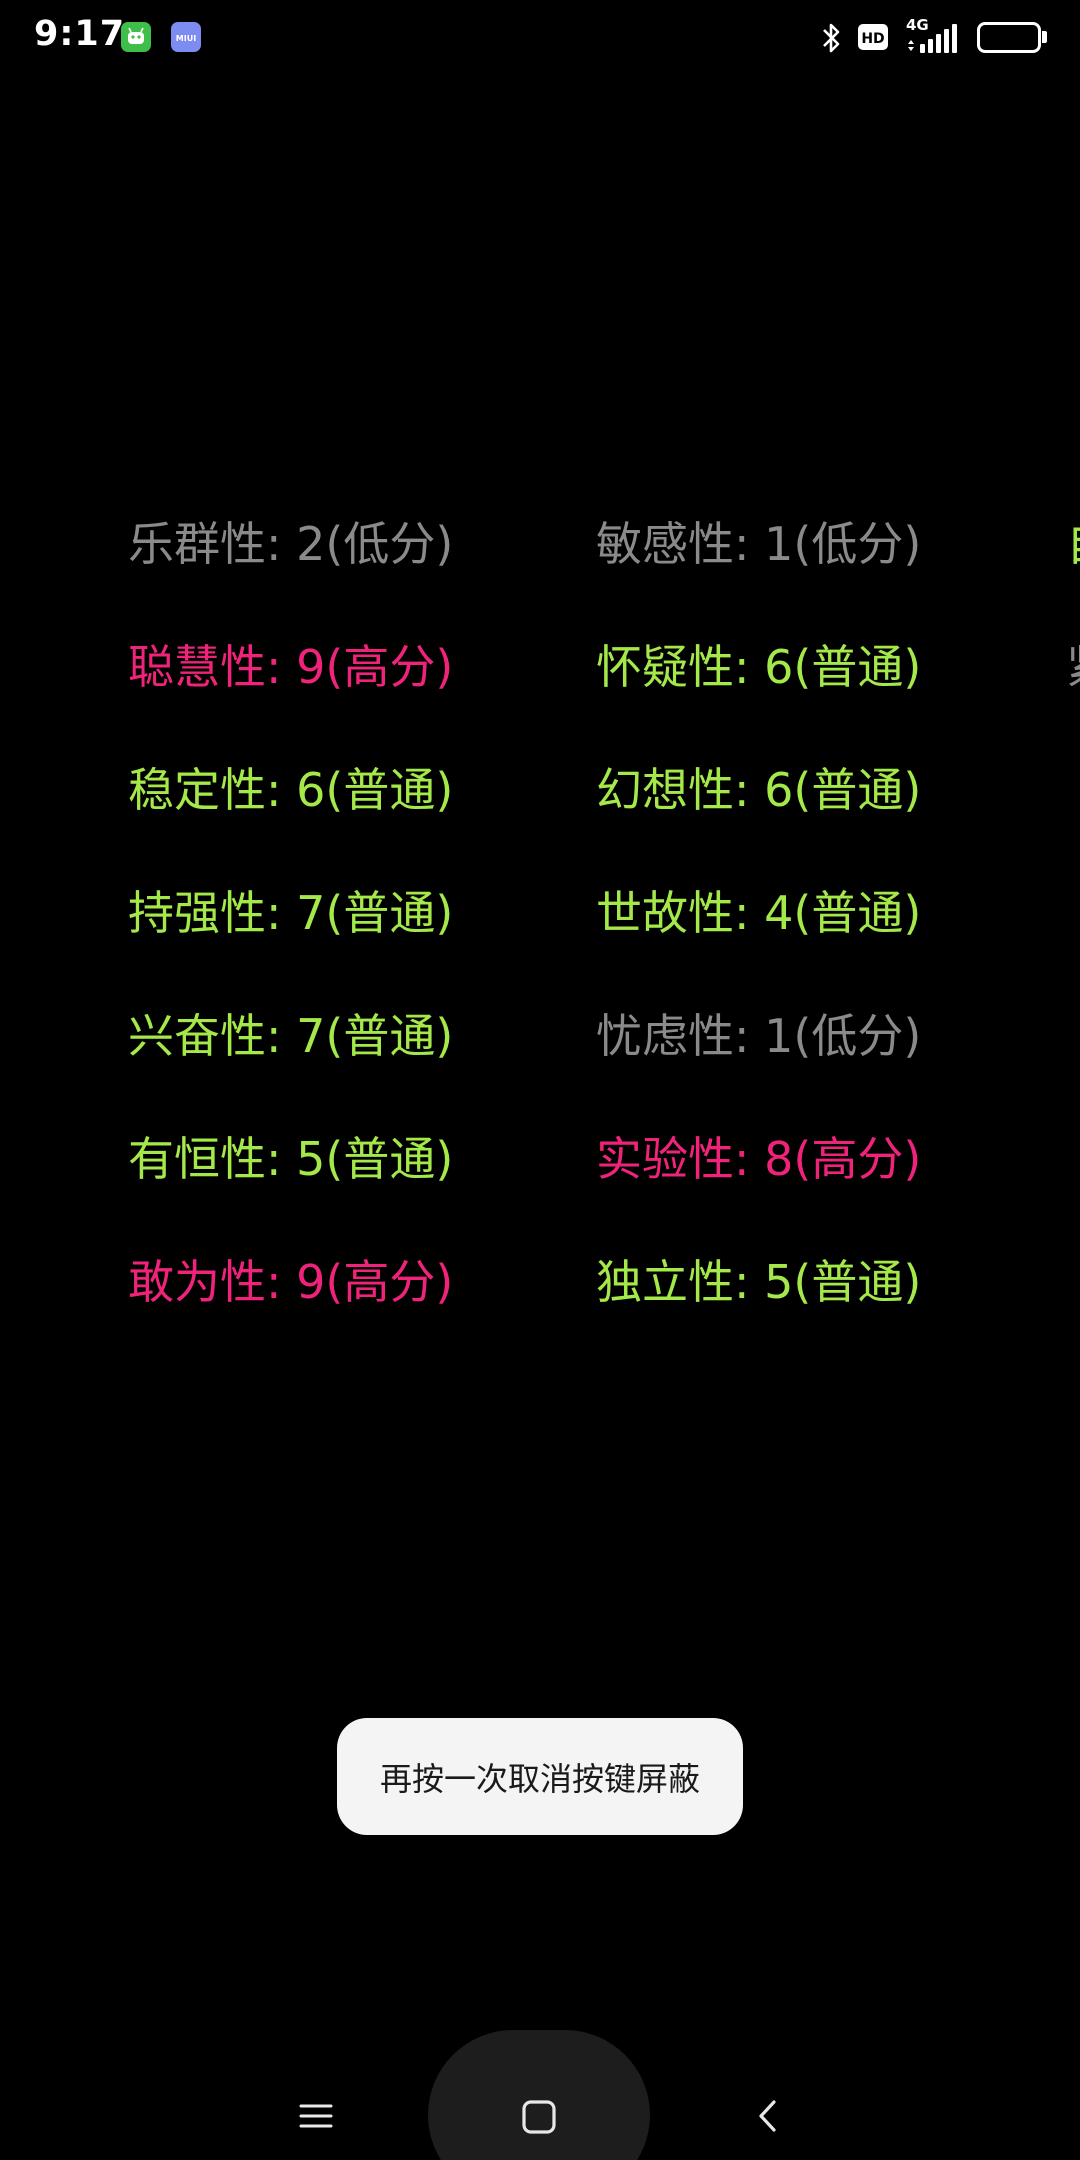  I want to click on recent-apps-button, so click(316, 2118).